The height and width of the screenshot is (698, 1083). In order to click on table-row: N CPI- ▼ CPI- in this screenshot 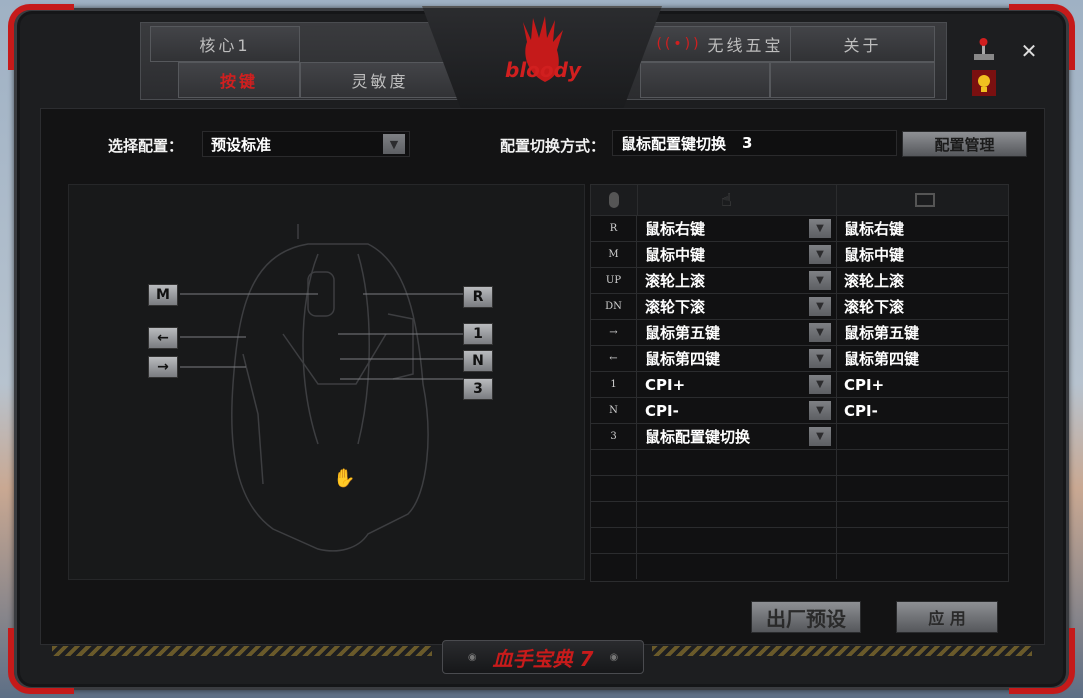, I will do `click(799, 410)`.